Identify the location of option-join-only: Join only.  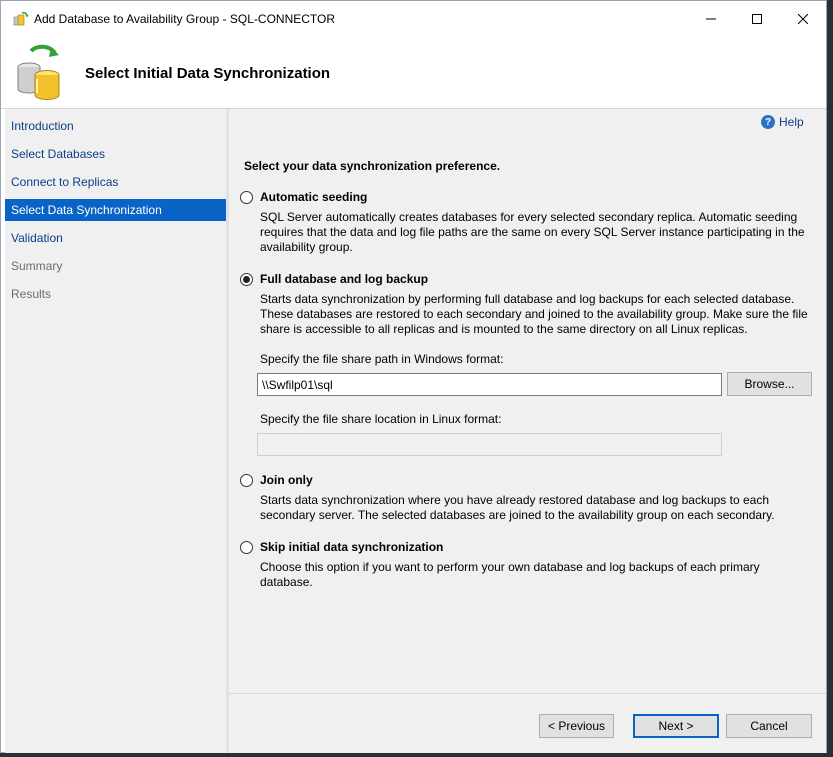
(276, 480).